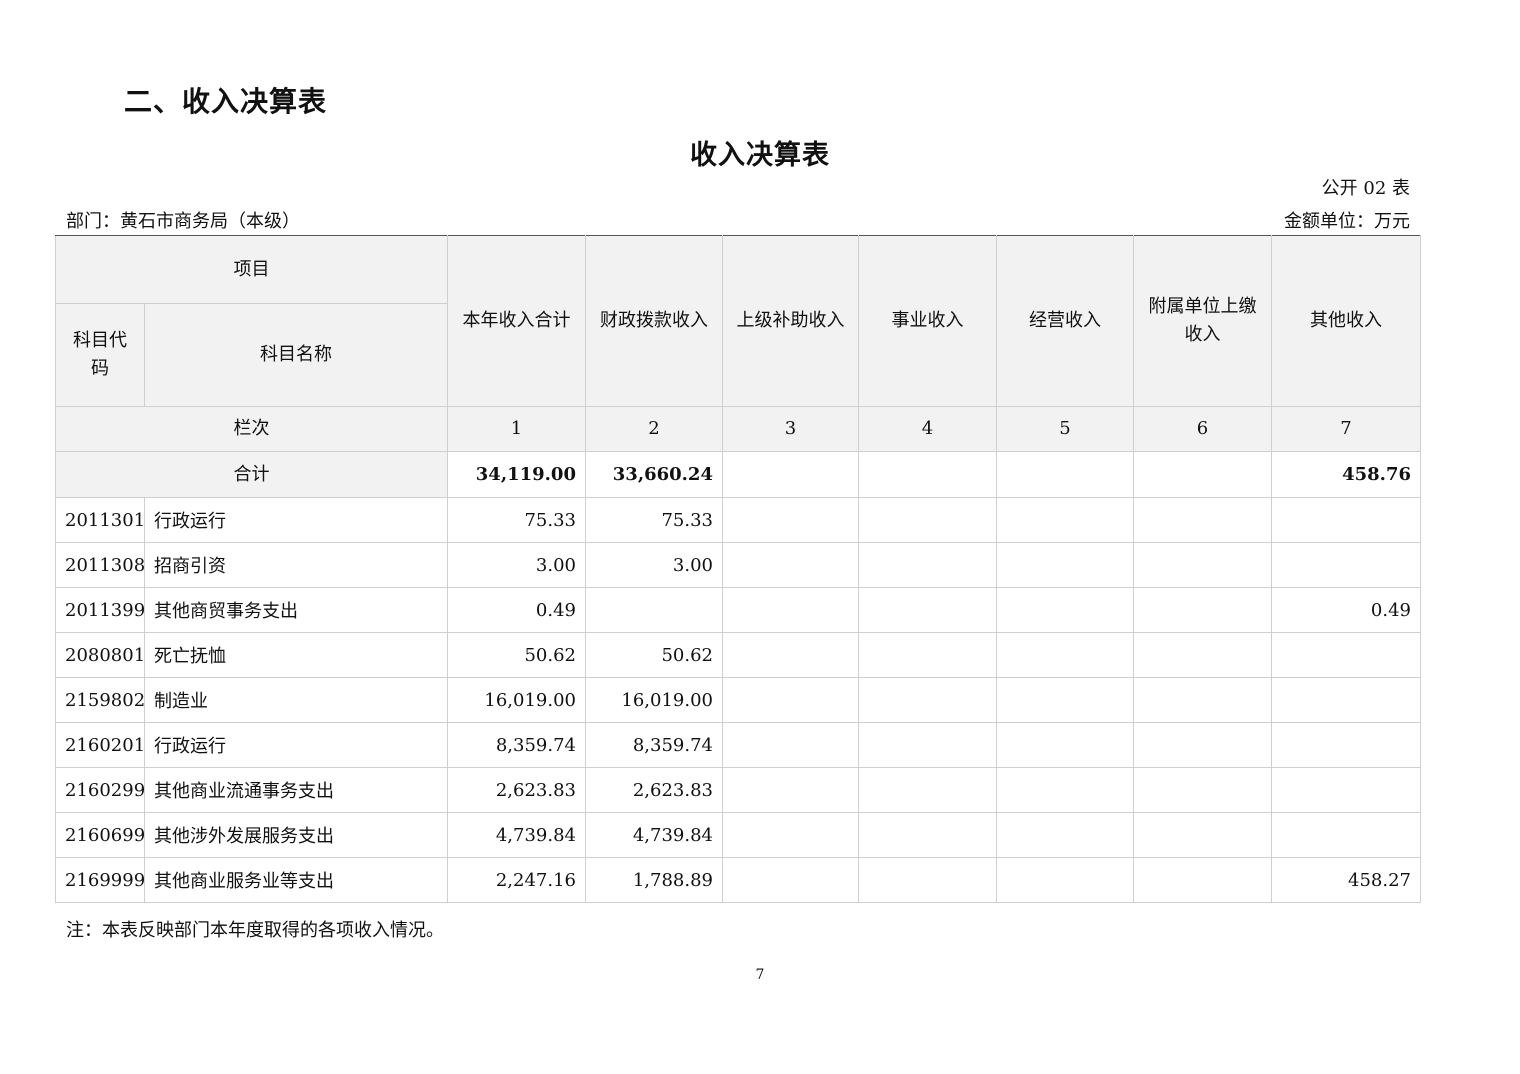  I want to click on total-value: 33,660.24, so click(654, 474).